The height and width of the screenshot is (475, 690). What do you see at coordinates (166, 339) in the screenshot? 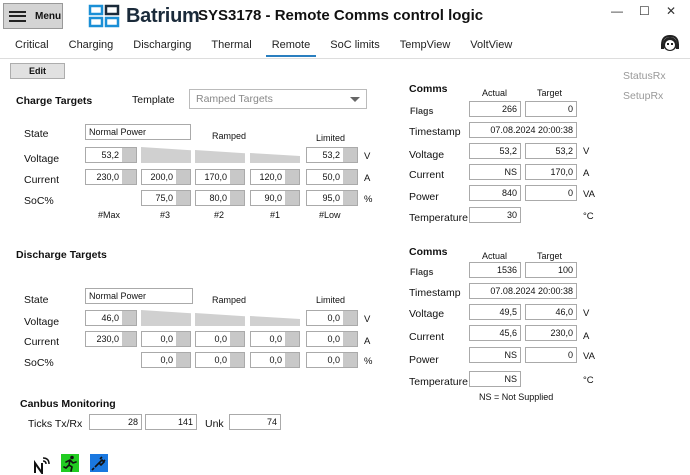
I see `discharge-current-3: 0,0` at bounding box center [166, 339].